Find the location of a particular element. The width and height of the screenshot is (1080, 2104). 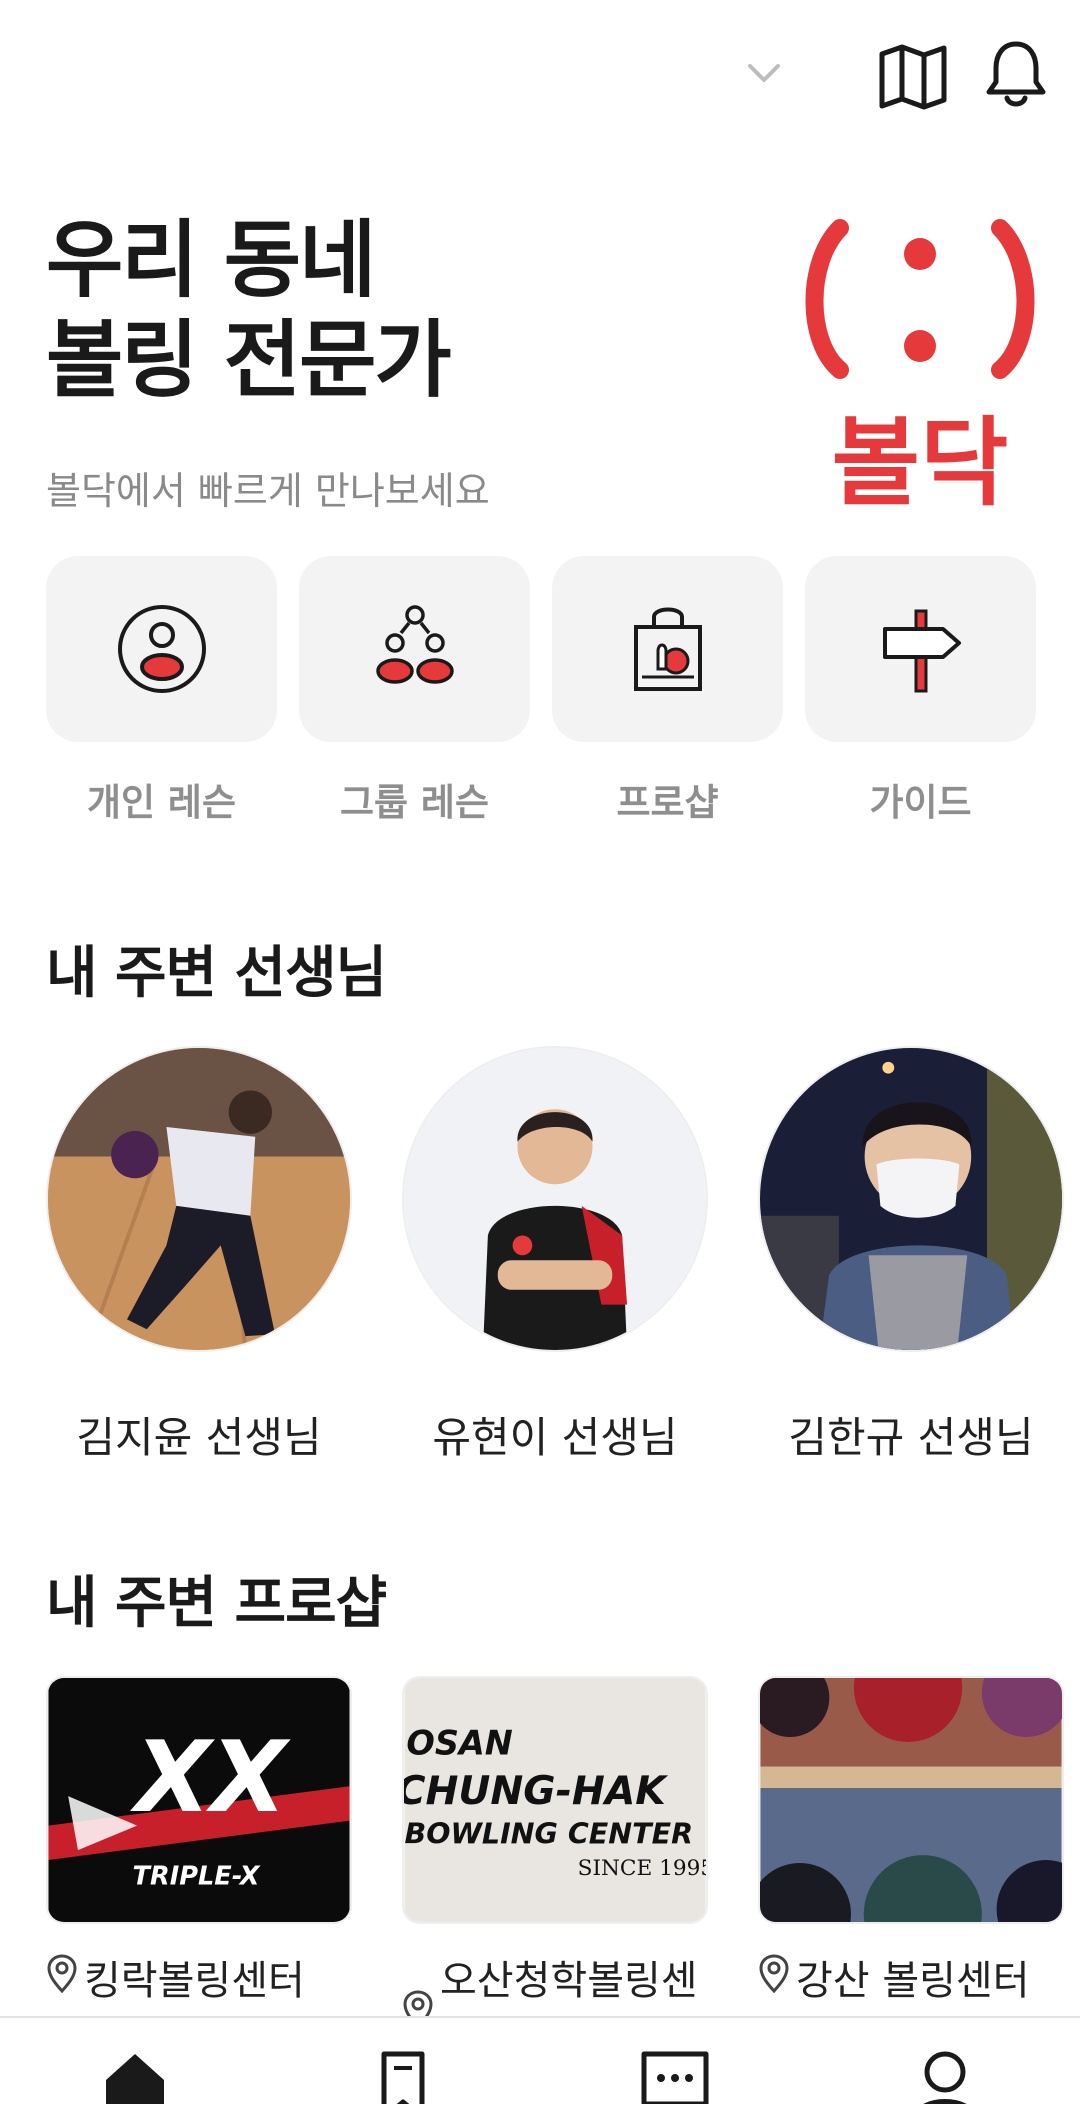

bell-icon is located at coordinates (1016, 74).